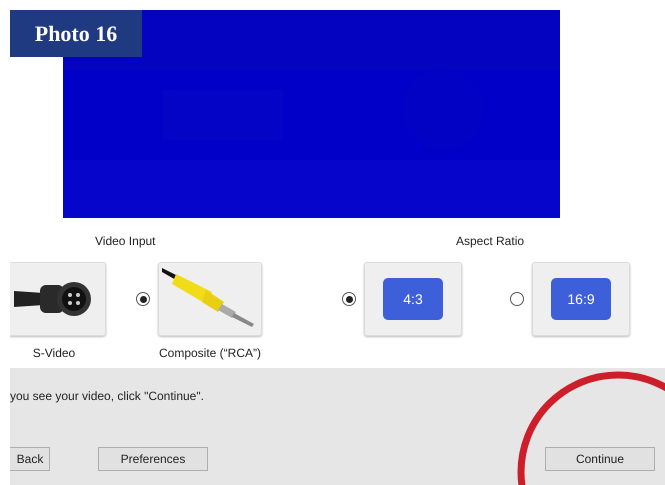 The image size is (665, 485). I want to click on aspect-ratio-label: 4:3, so click(413, 299).